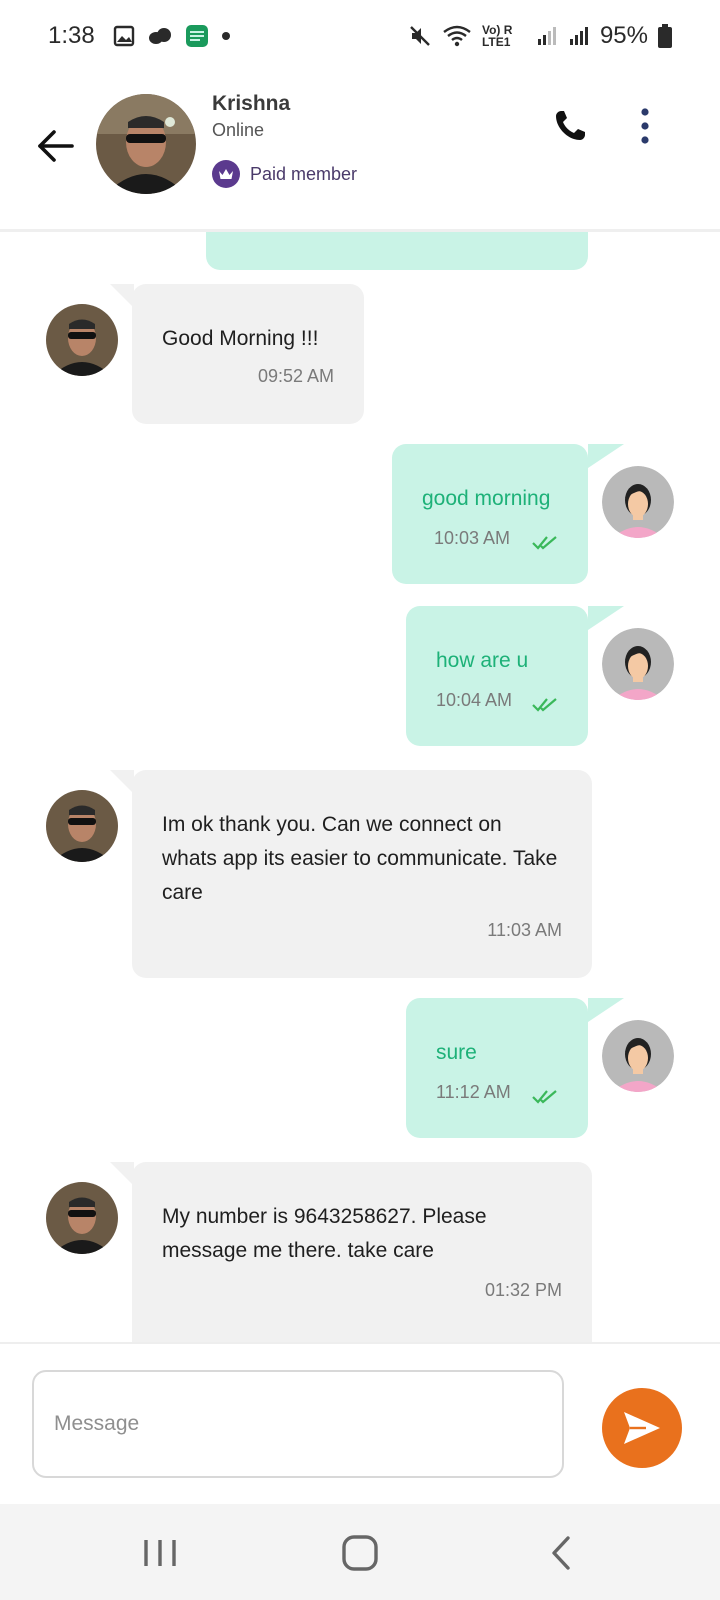  I want to click on home-icon, so click(360, 1553).